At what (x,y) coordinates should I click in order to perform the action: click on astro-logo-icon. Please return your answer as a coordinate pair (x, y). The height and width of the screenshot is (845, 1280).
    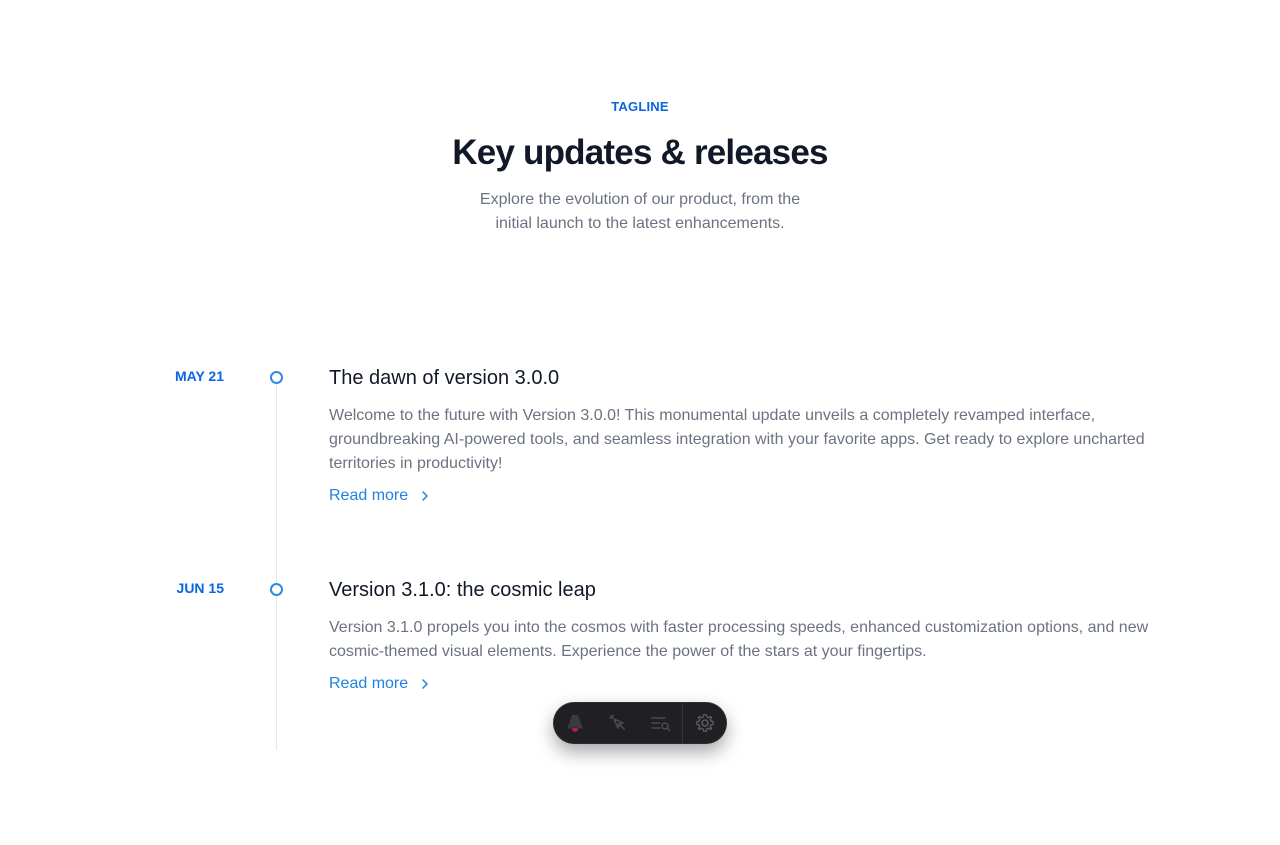
    Looking at the image, I should click on (574, 723).